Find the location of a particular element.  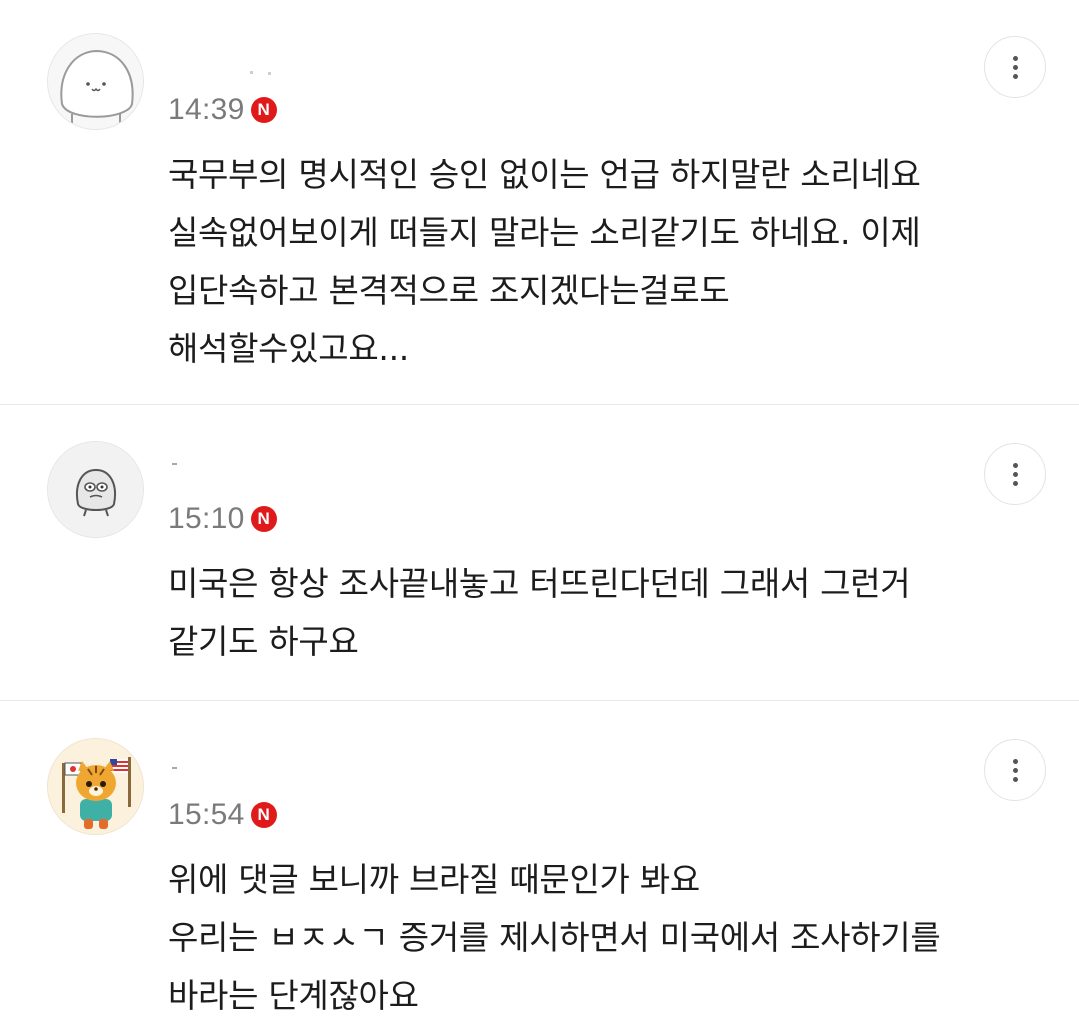

comment-time: 15:54 is located at coordinates (206, 814).